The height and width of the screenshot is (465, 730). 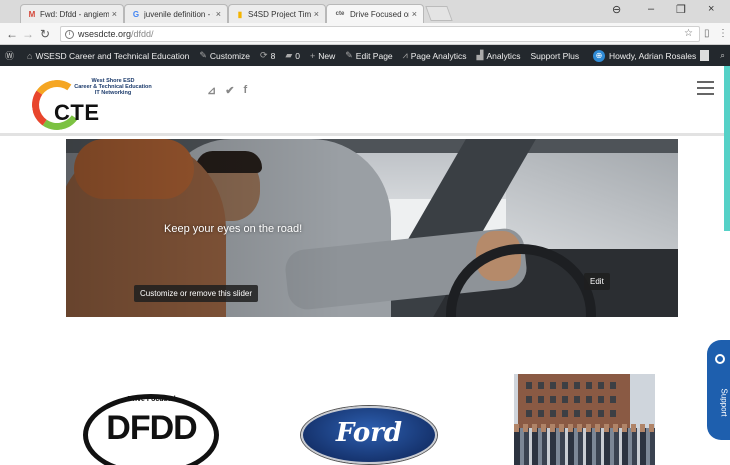 What do you see at coordinates (724, 402) in the screenshot?
I see `support-label: Support` at bounding box center [724, 402].